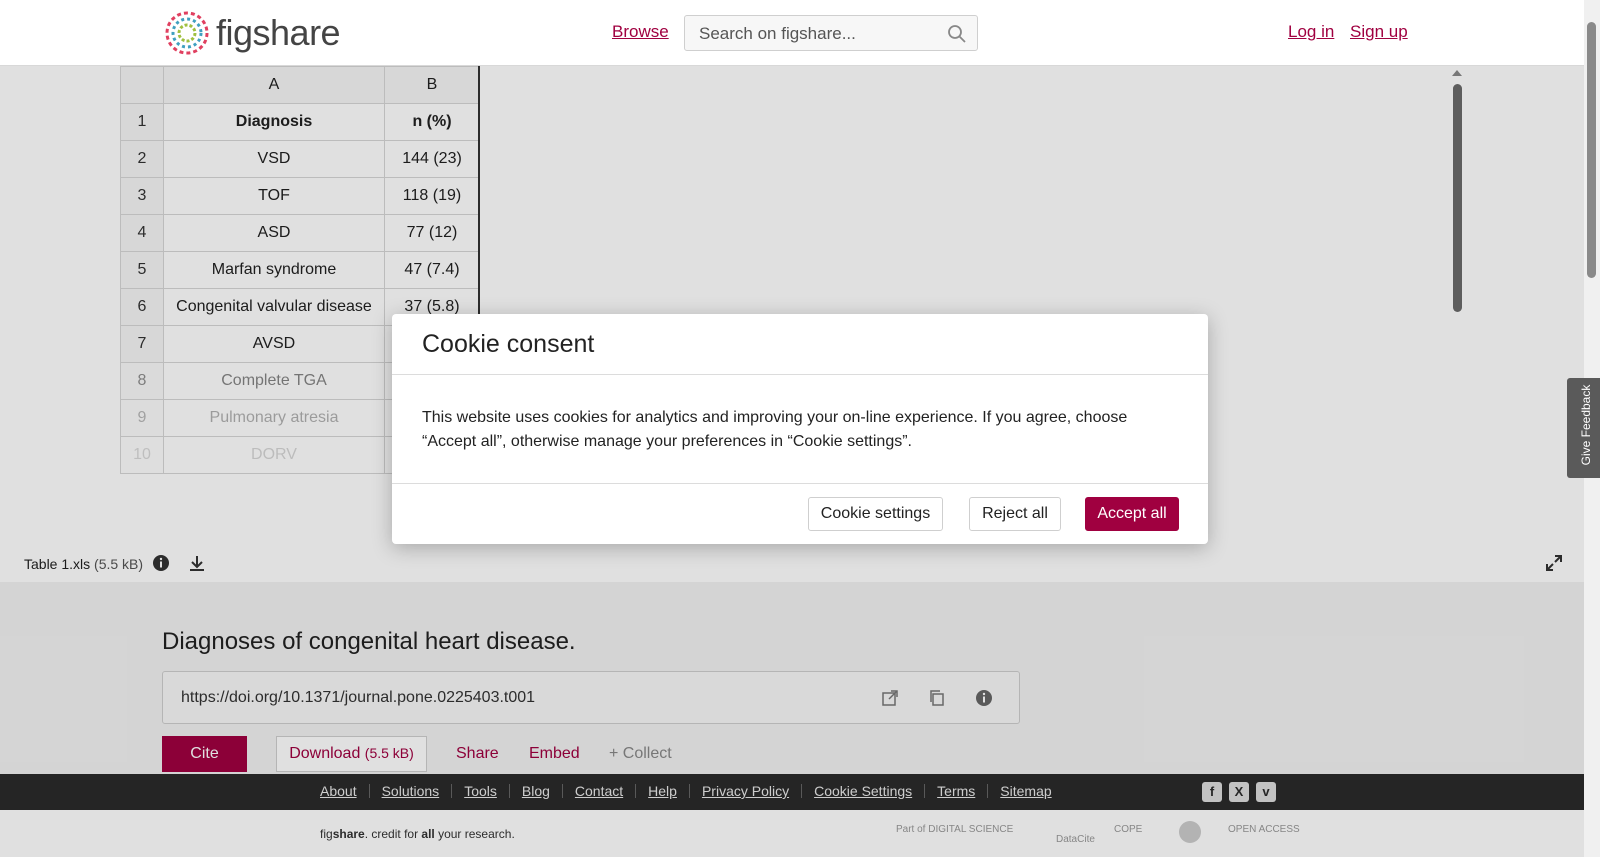  I want to click on give-feedback-tab: Give Feedback, so click(1583, 428).